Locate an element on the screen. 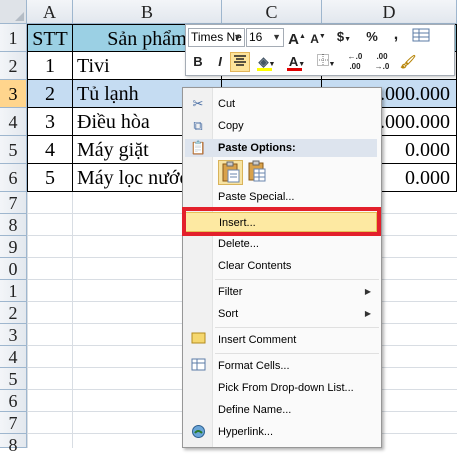 The height and width of the screenshot is (456, 457). increase-decimal-button: ←.0.00 is located at coordinates (355, 62).